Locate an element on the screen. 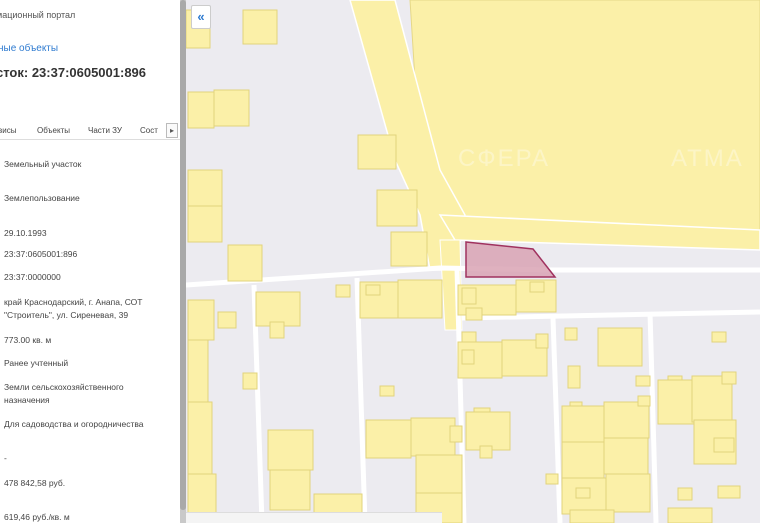 This screenshot has height=523, width=760. field-address-line1: край Краснодарский, г. Анапа, СОТ is located at coordinates (73, 302).